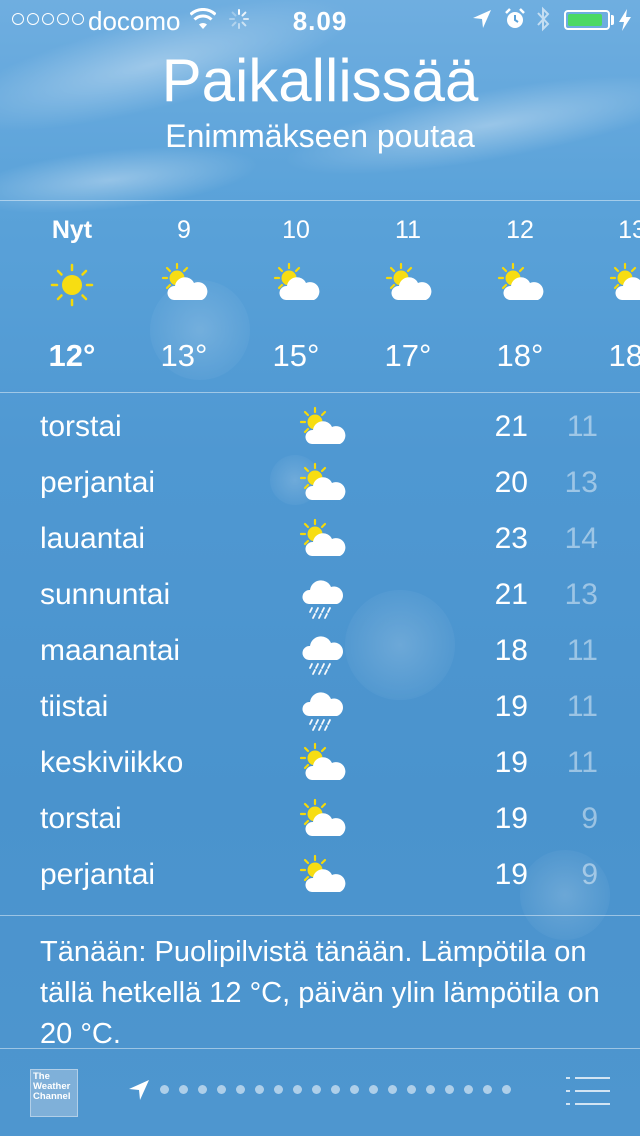 This screenshot has width=640, height=1136. I want to click on day-name: keskiviikko, so click(112, 762).